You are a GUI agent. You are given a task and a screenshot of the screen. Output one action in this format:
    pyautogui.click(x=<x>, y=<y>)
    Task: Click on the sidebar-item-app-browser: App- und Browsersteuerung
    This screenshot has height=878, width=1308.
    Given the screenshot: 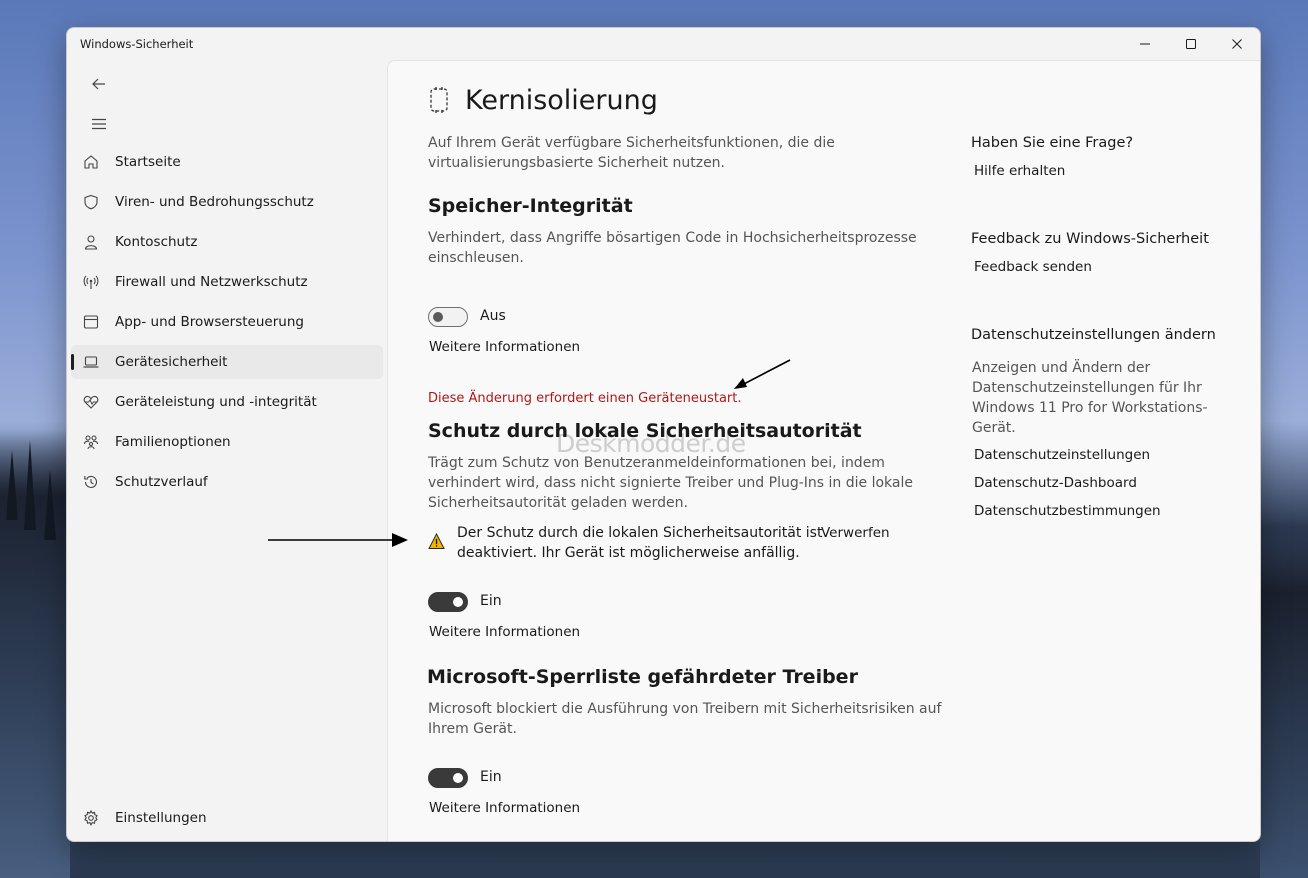 What is the action you would take?
    pyautogui.click(x=227, y=322)
    